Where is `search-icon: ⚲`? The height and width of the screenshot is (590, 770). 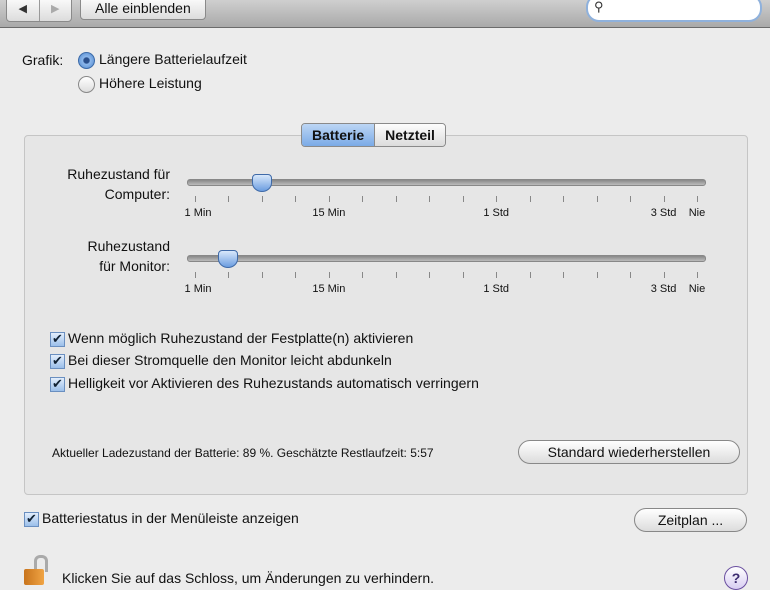
search-icon: ⚲ is located at coordinates (599, 7).